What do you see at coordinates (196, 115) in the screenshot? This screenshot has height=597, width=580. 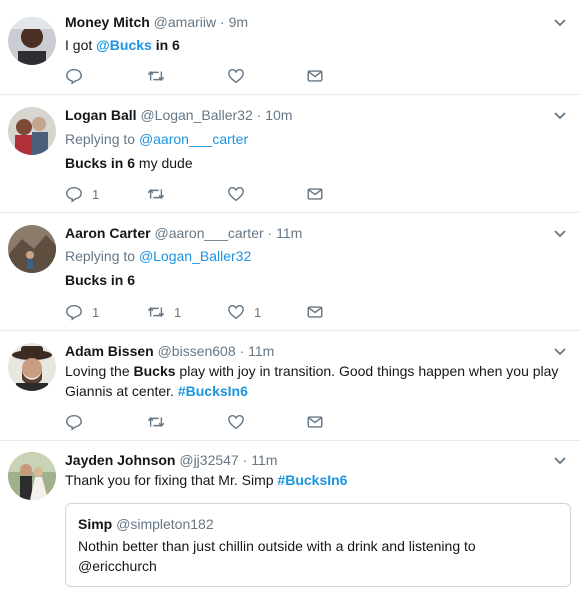 I see `handle: @Logan_Baller32` at bounding box center [196, 115].